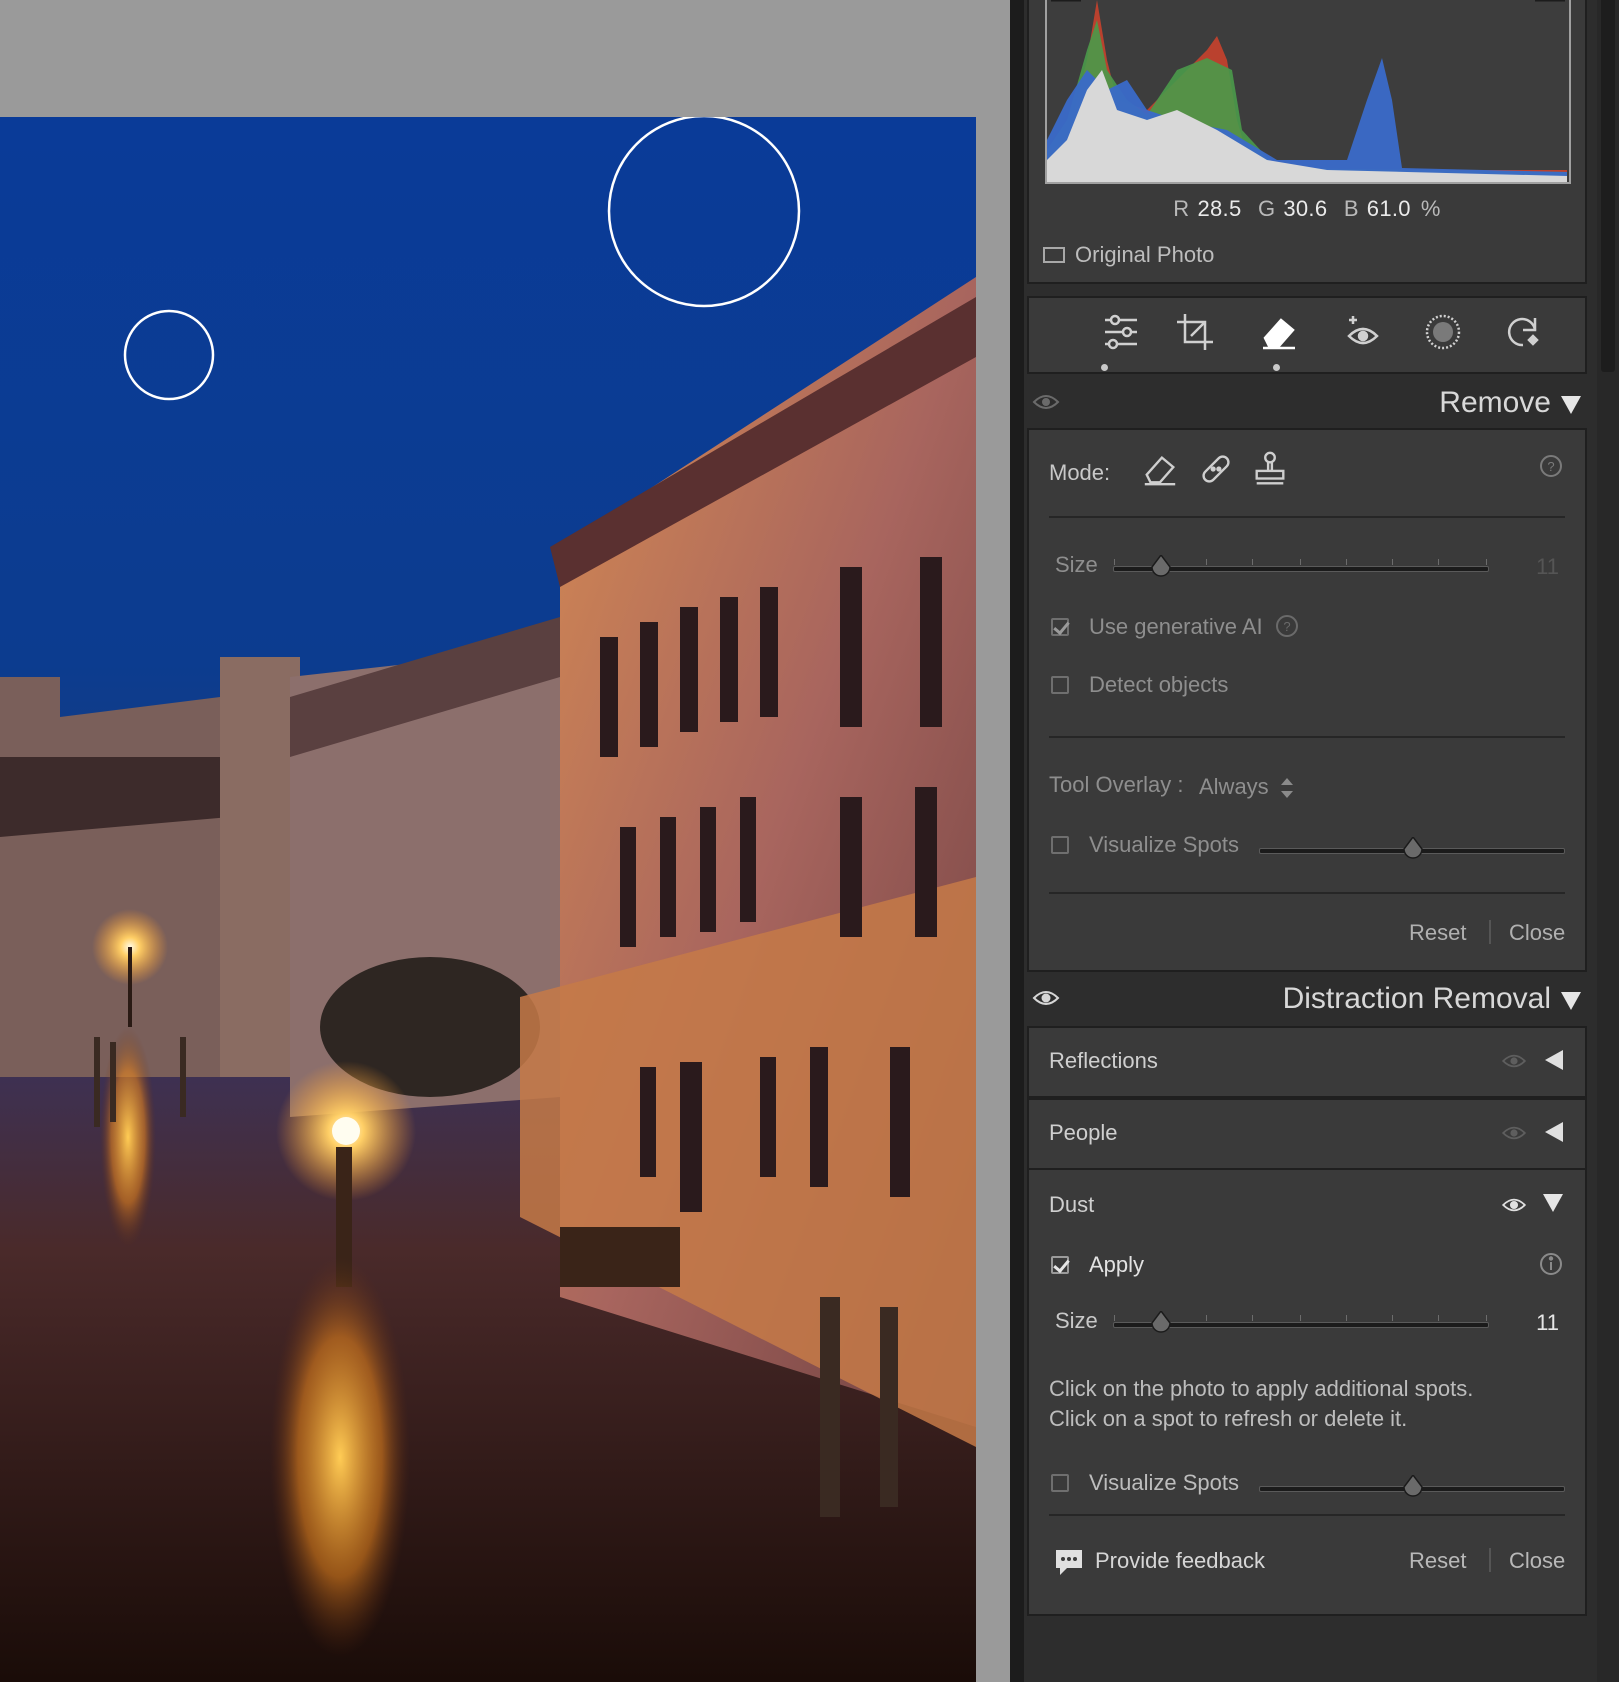 This screenshot has width=1619, height=1682. I want to click on b-value: 61.0, so click(1388, 208).